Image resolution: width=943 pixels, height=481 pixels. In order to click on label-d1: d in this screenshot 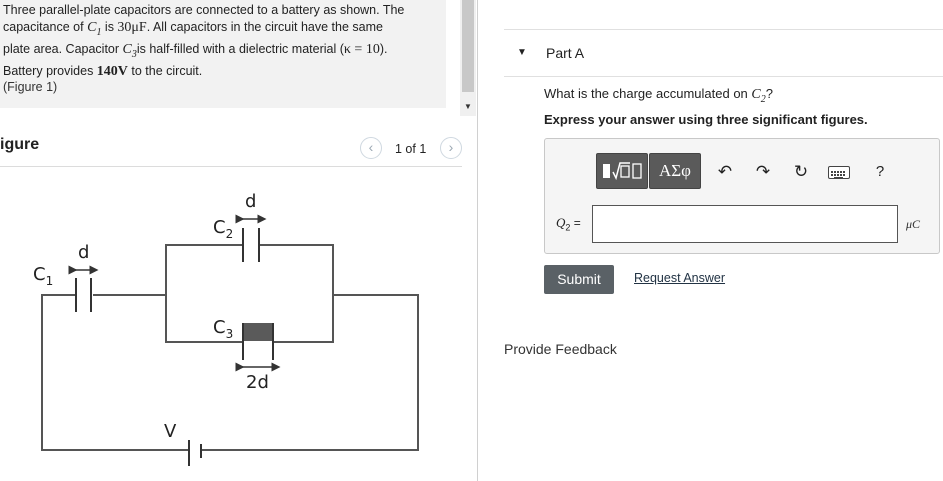, I will do `click(83, 252)`.